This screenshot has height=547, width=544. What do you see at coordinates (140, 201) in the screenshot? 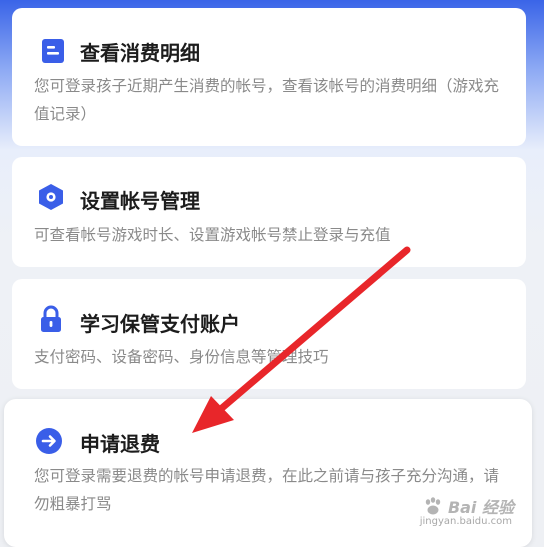
I see `account-management-title: 设置帐号管理` at bounding box center [140, 201].